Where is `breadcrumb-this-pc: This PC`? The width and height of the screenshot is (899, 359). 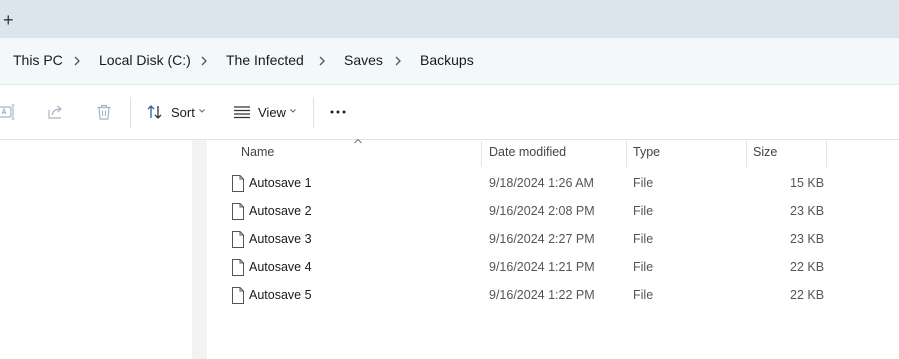 breadcrumb-this-pc: This PC is located at coordinates (38, 60).